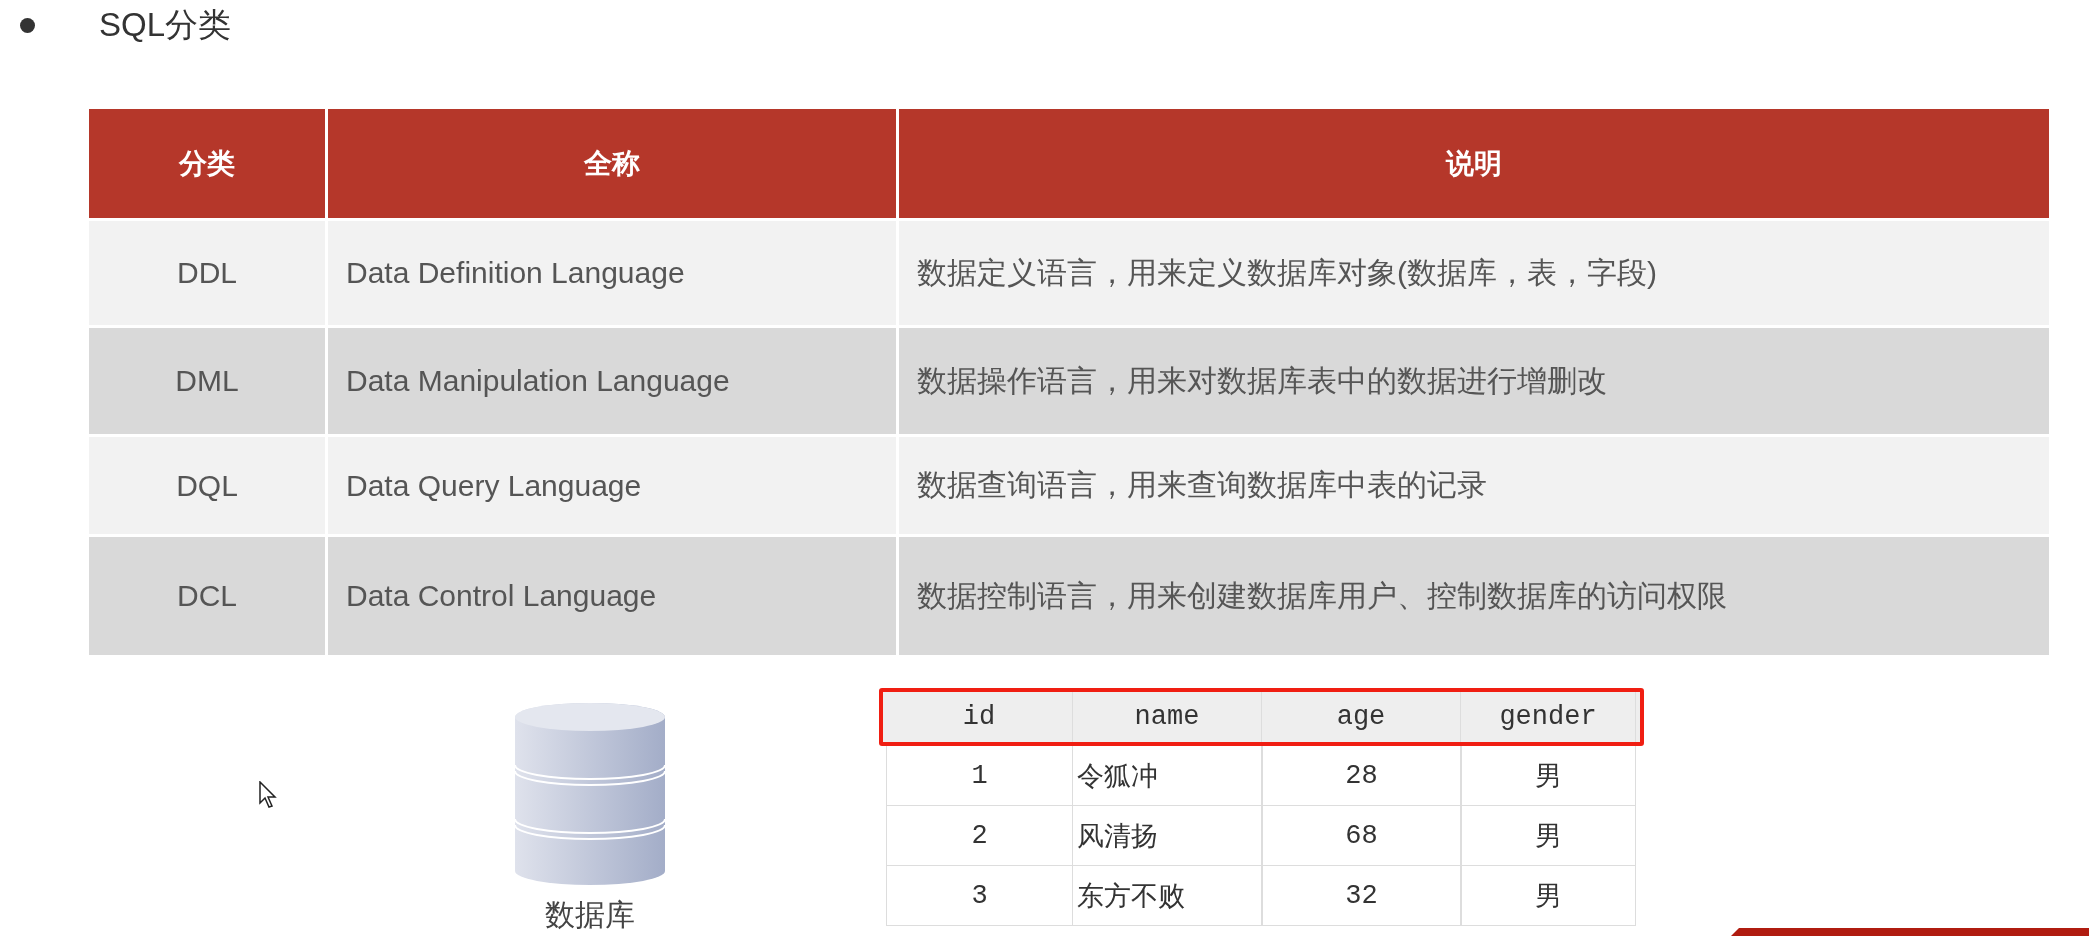  What do you see at coordinates (1475, 274) in the screenshot?
I see `table-cell: 数据定义语言，用来定义数据库对象(数据库，表，字段)` at bounding box center [1475, 274].